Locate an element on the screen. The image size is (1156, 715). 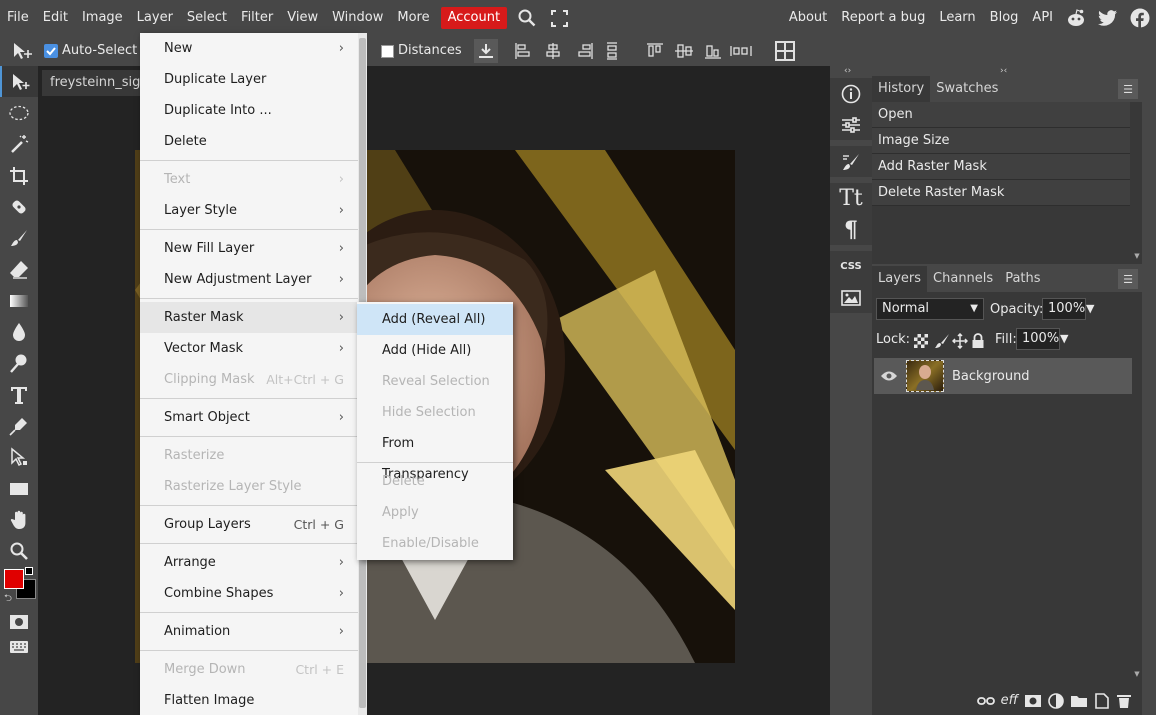
quick-mask-tool is located at coordinates (19, 622).